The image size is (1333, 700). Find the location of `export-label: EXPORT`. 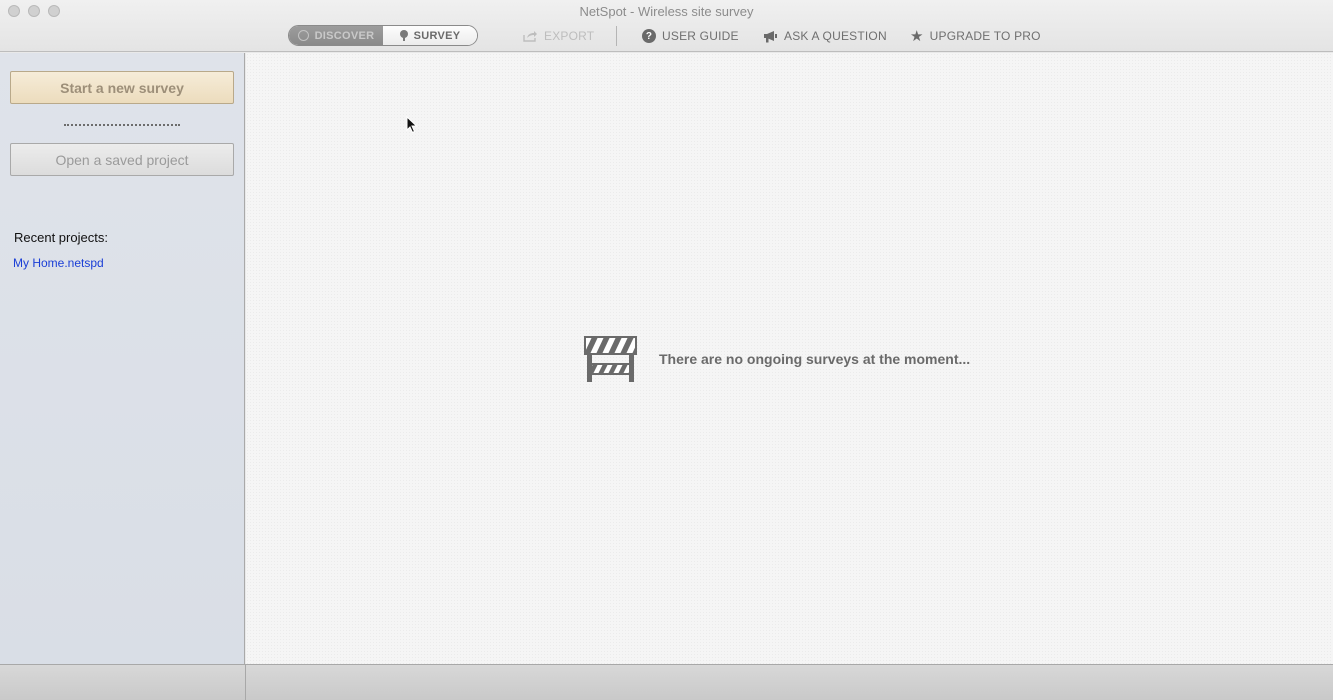

export-label: EXPORT is located at coordinates (569, 36).